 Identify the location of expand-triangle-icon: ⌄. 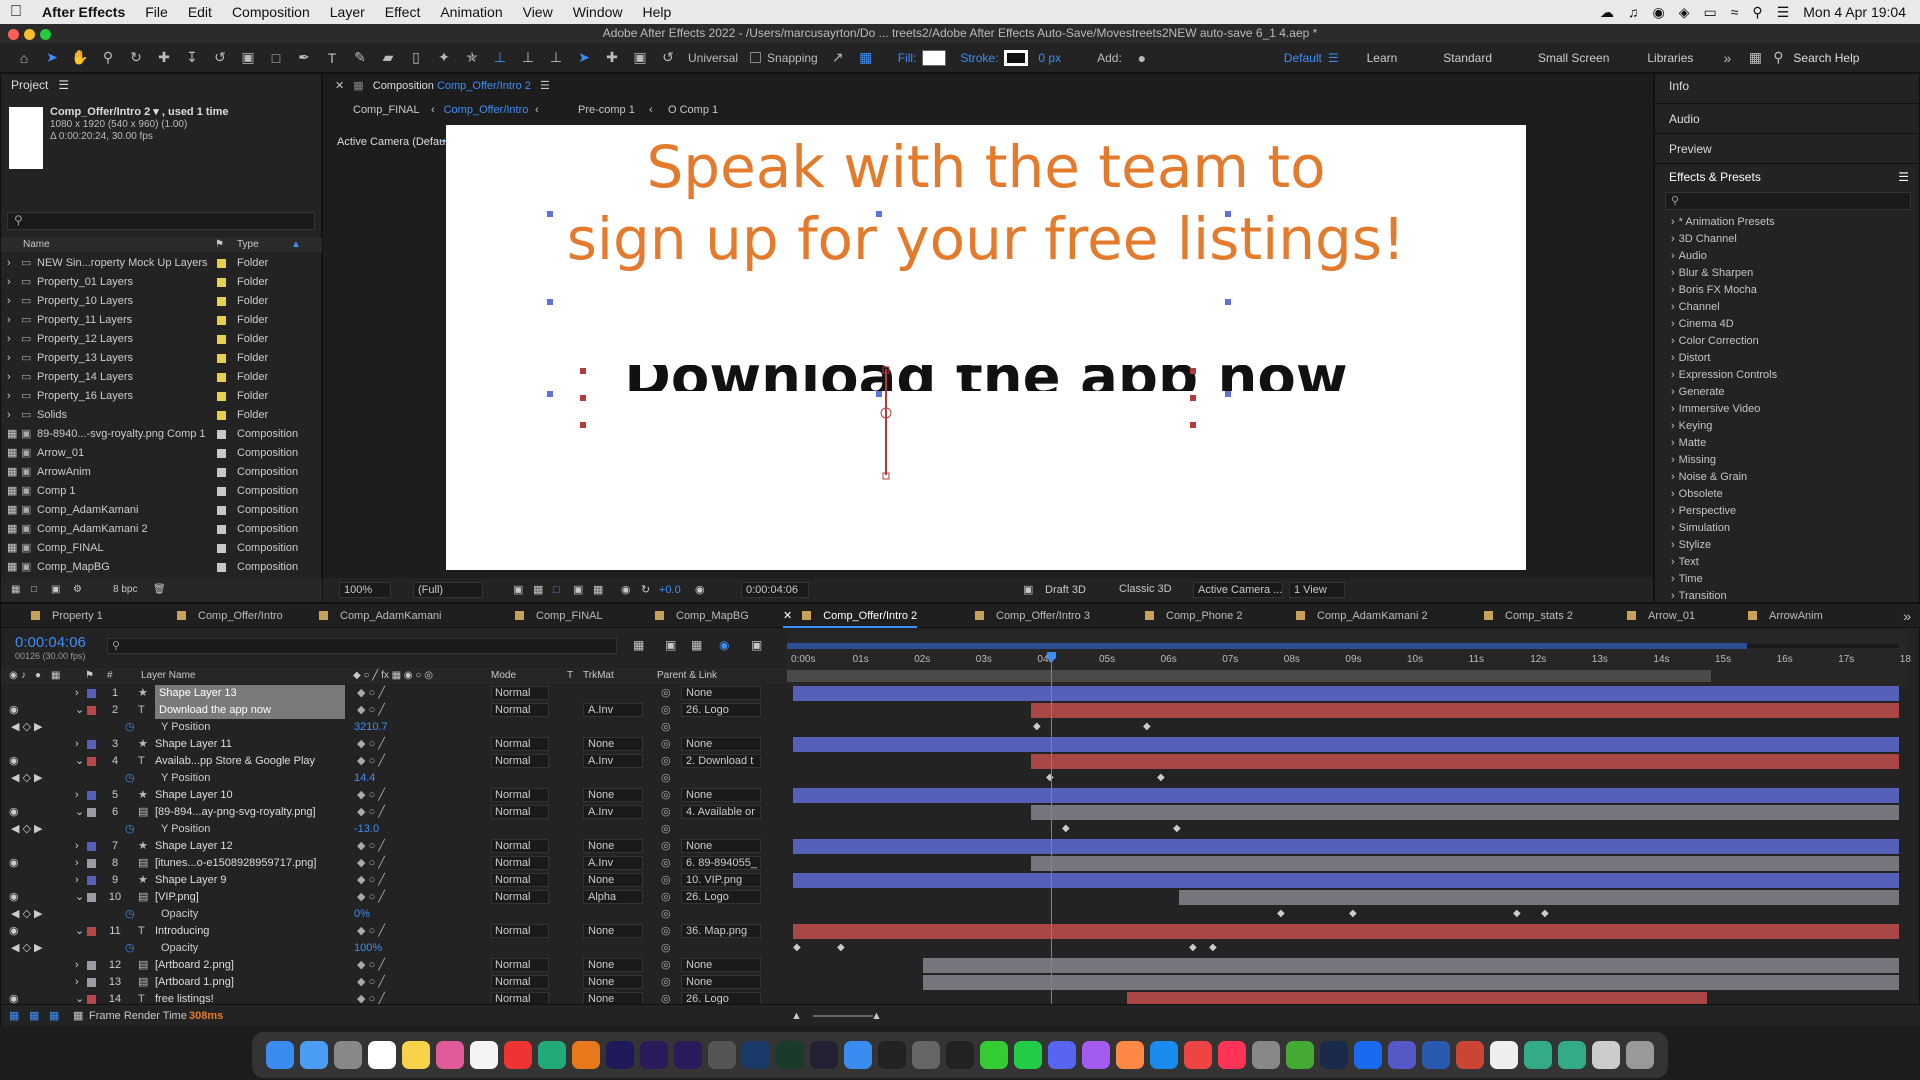
(79, 710).